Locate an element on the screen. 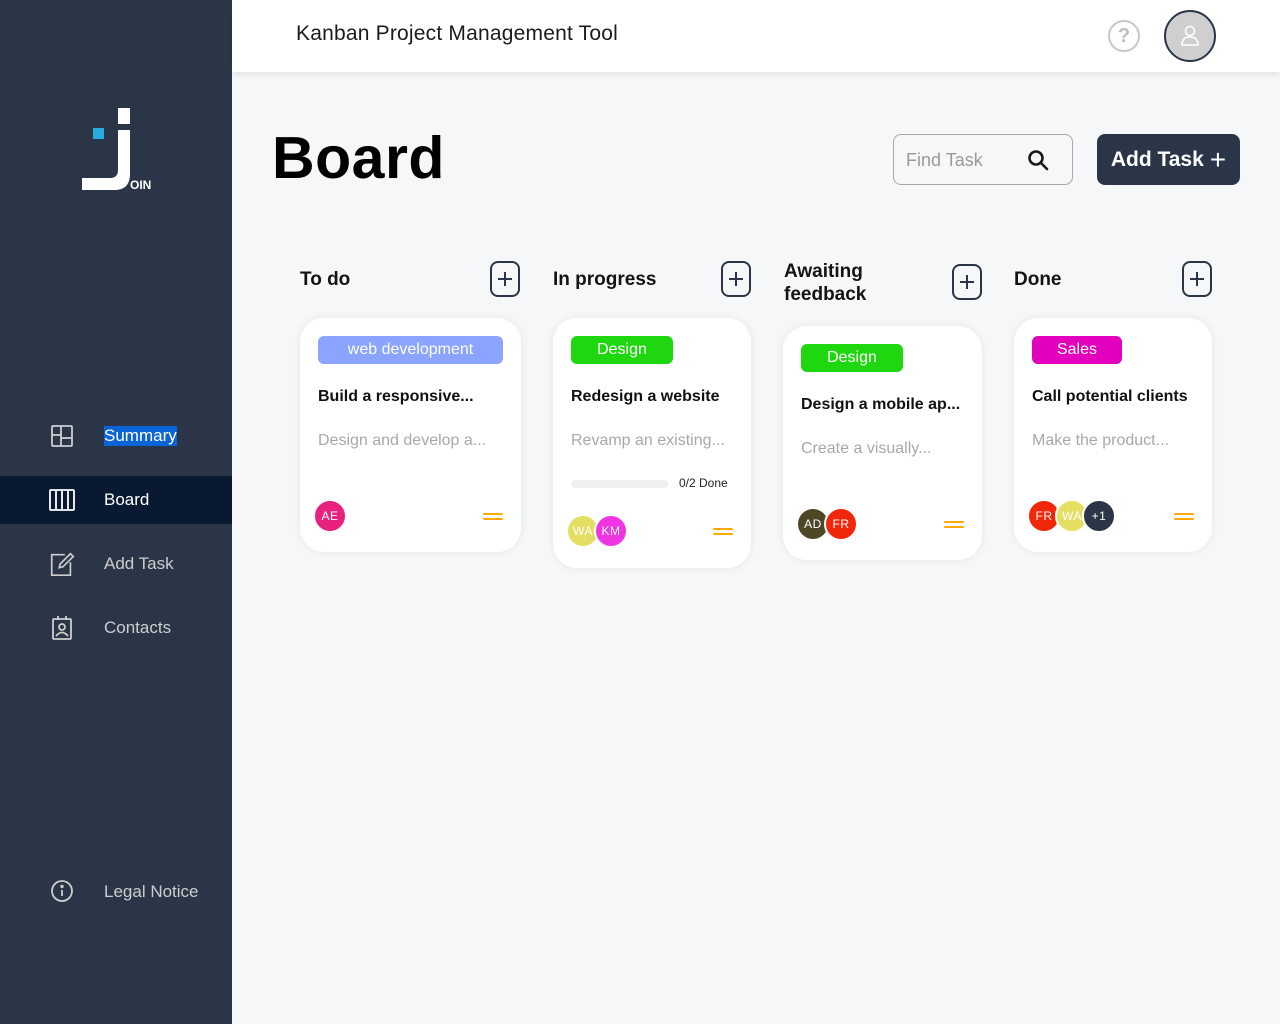 The image size is (1280, 1024). user-avatar-button is located at coordinates (1190, 36).